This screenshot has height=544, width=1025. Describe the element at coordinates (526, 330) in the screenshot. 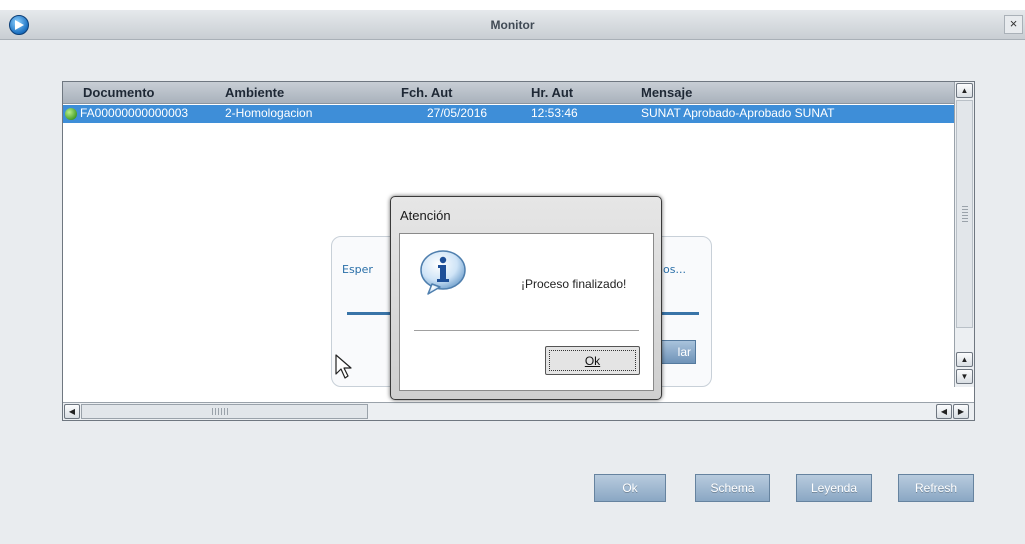

I see `dialog-separator` at that location.